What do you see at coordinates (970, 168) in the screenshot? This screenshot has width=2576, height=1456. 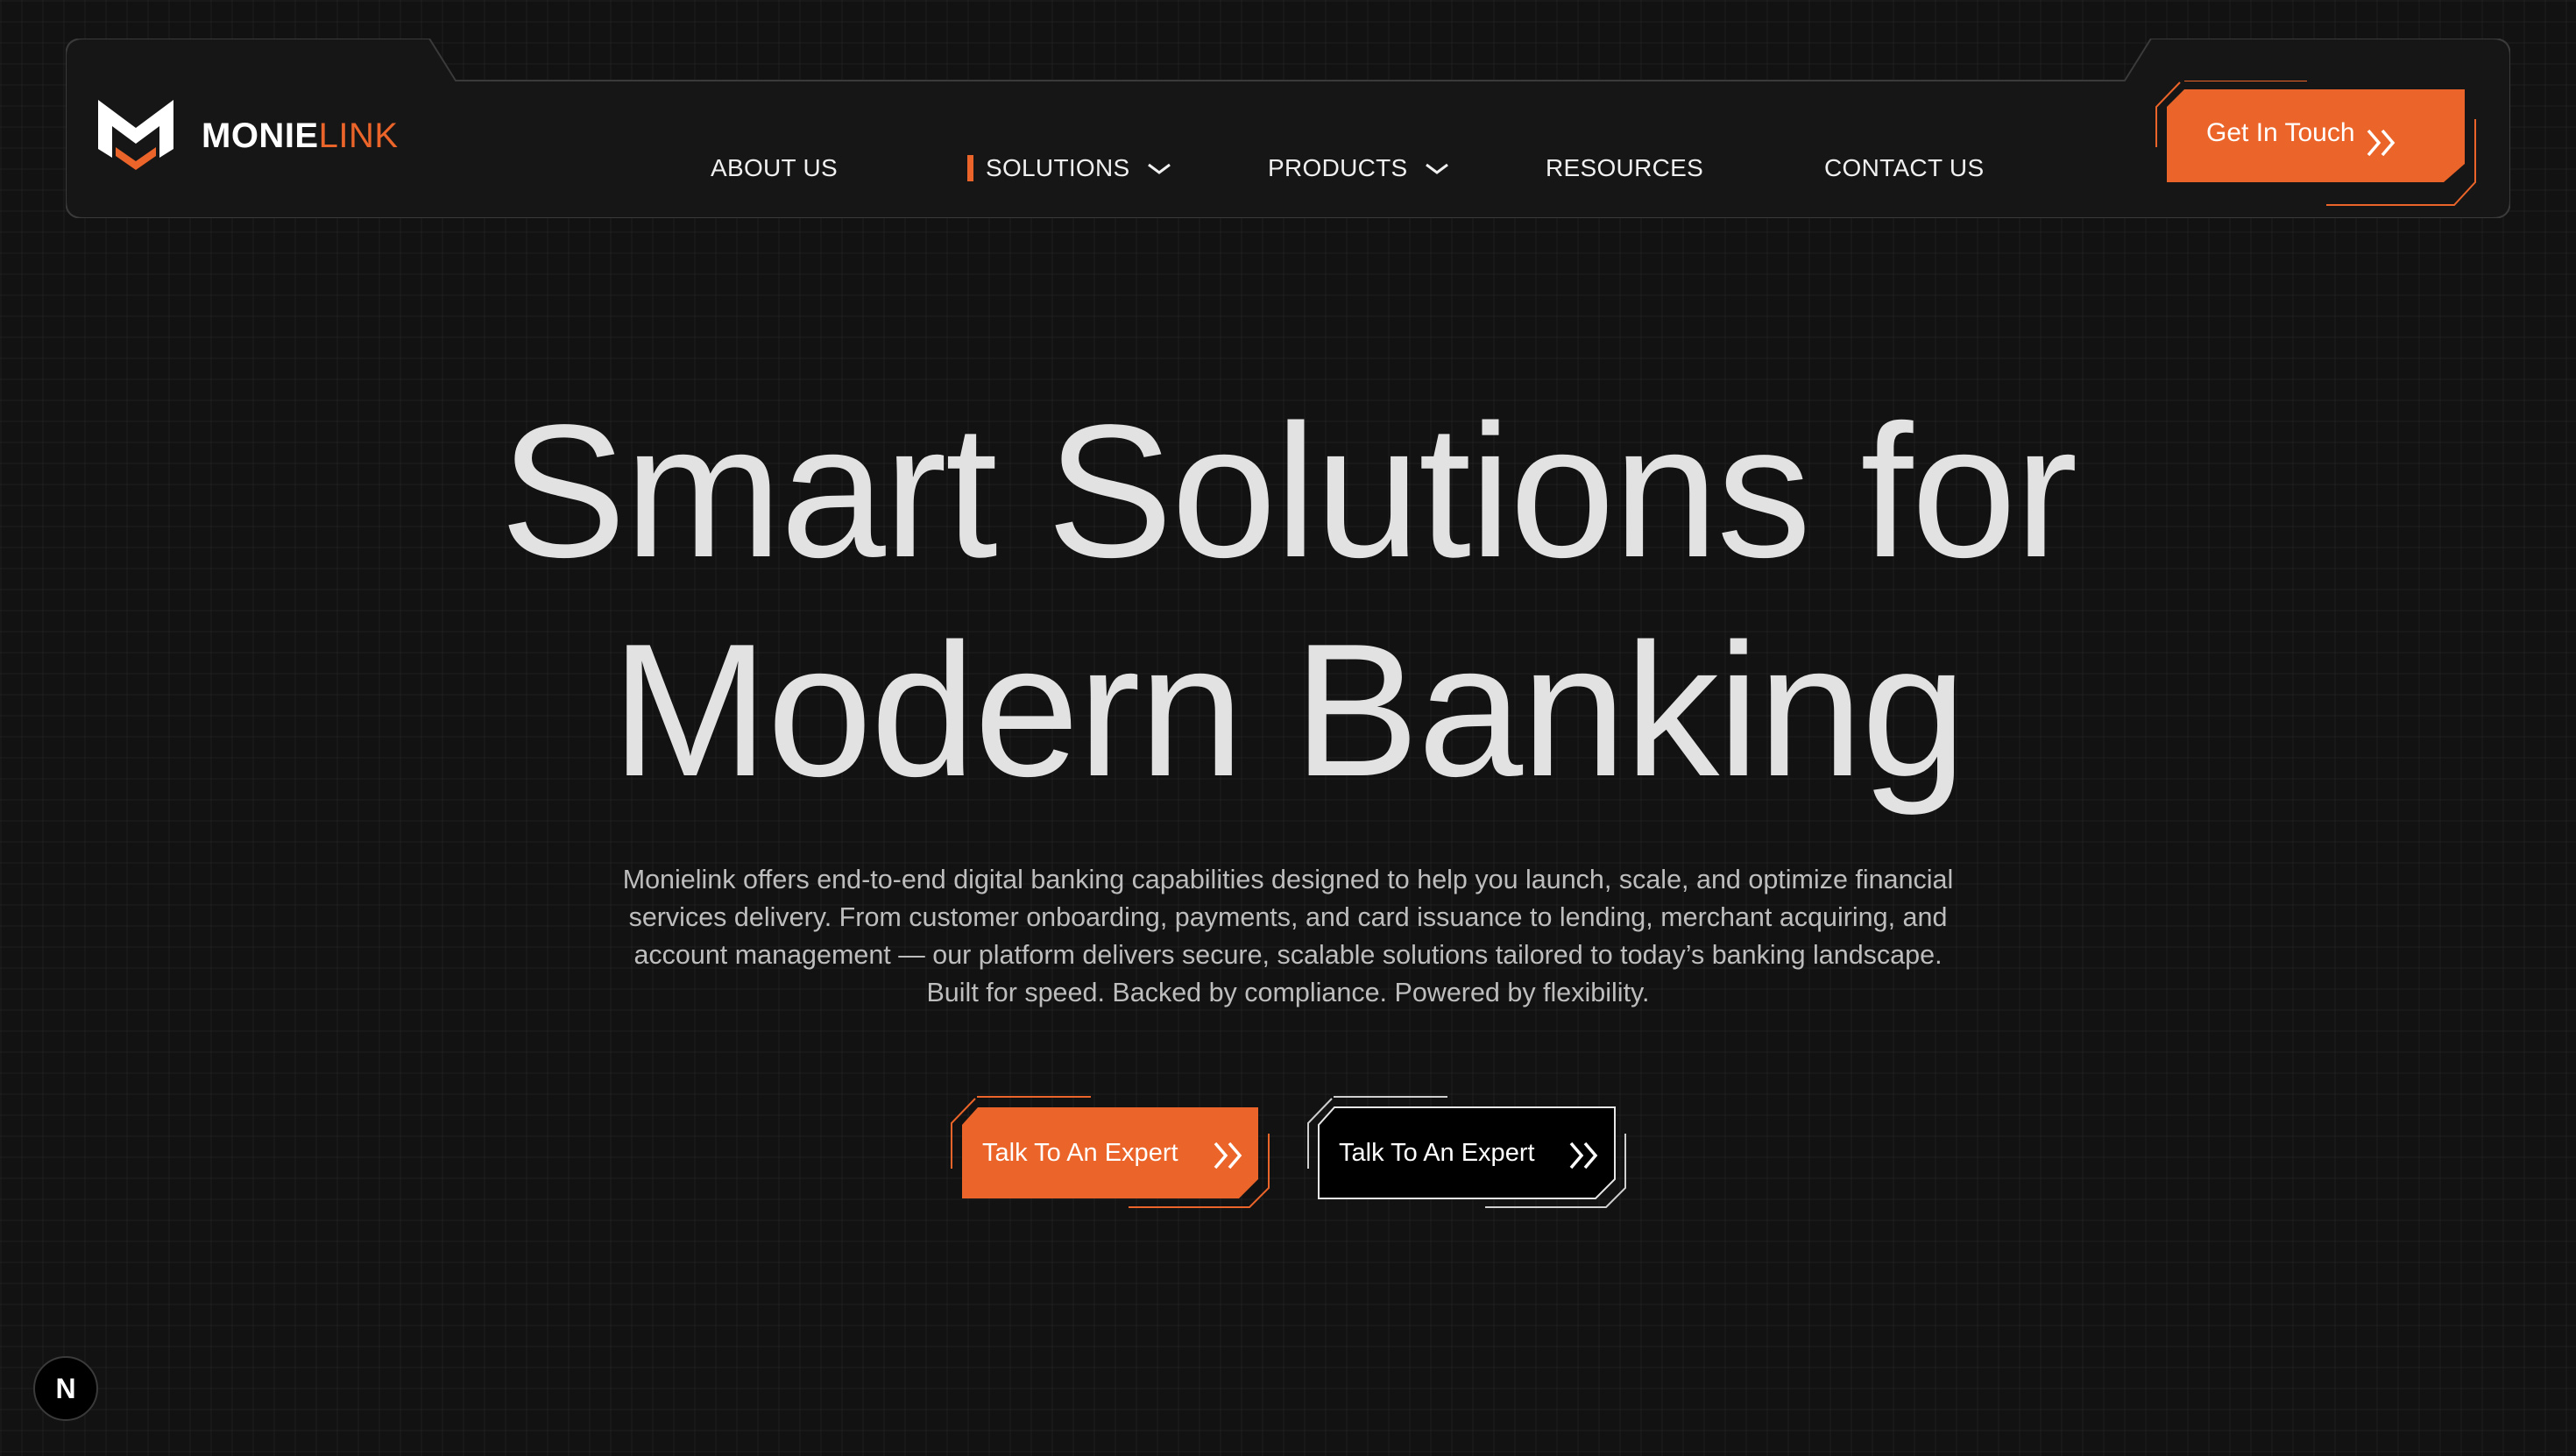 I see `active-indicator` at bounding box center [970, 168].